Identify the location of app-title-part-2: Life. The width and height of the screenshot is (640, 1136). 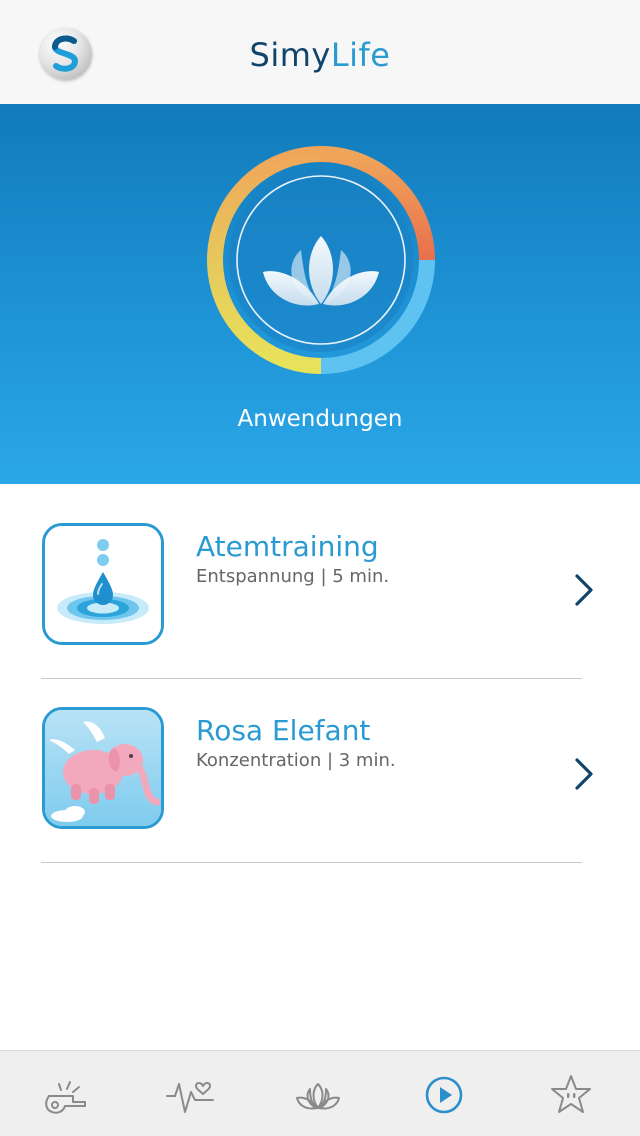
(360, 55).